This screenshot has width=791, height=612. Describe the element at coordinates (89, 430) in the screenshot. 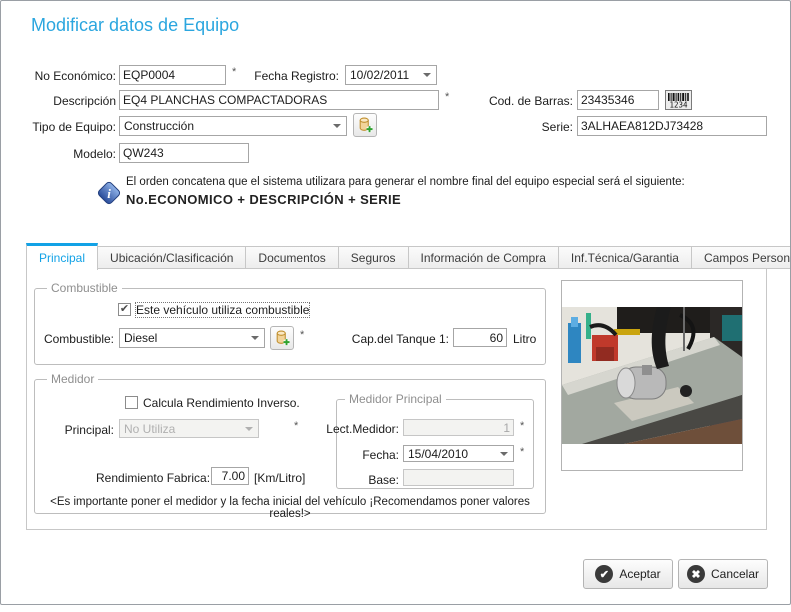

I see `principal-label: Principal:` at that location.